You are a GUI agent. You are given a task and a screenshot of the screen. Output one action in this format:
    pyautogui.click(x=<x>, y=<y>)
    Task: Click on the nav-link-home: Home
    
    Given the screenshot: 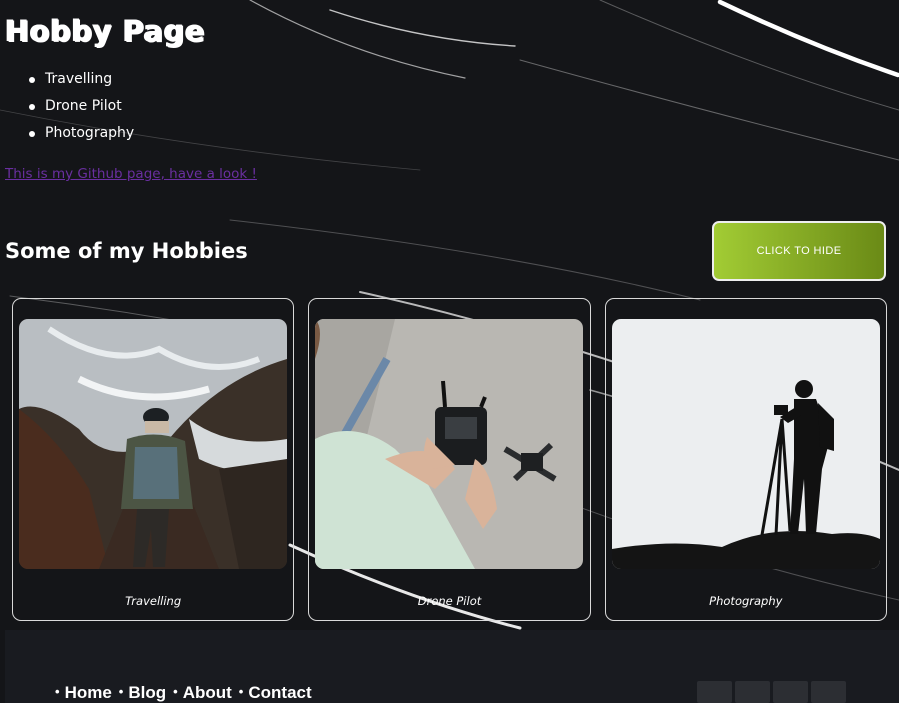 What is the action you would take?
    pyautogui.click(x=88, y=693)
    